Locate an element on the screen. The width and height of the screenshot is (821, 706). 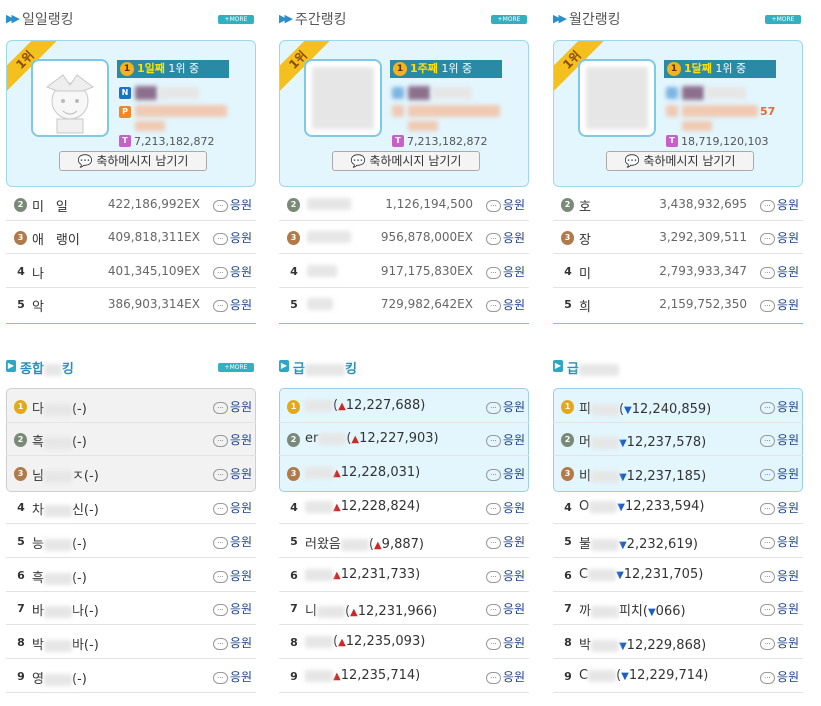
ranking-row: 3 ▲12,228,031) ··· 응원 is located at coordinates (404, 473).